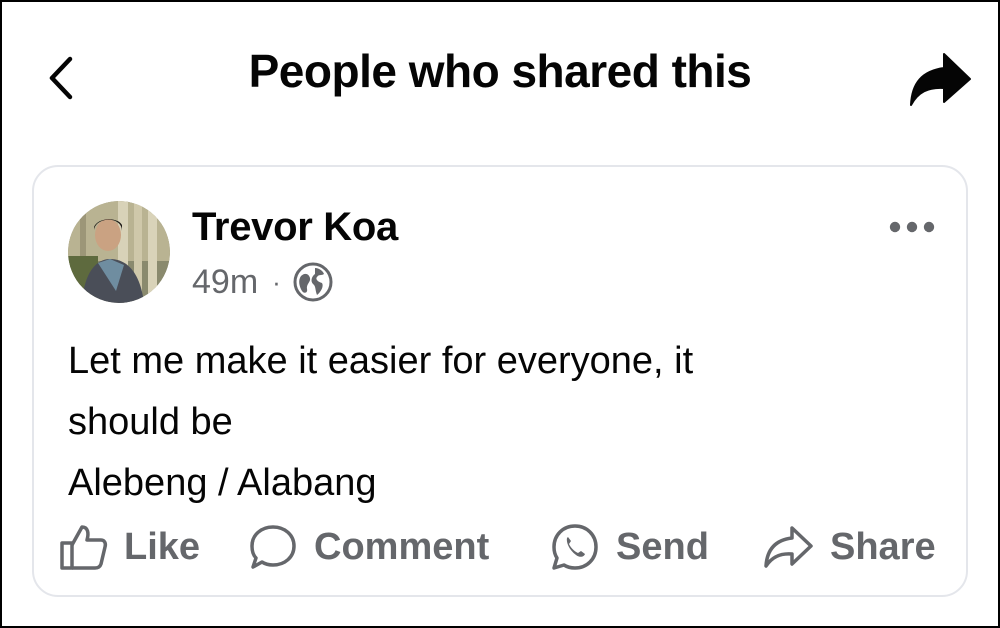  Describe the element at coordinates (662, 546) in the screenshot. I see `send-label: Send` at that location.